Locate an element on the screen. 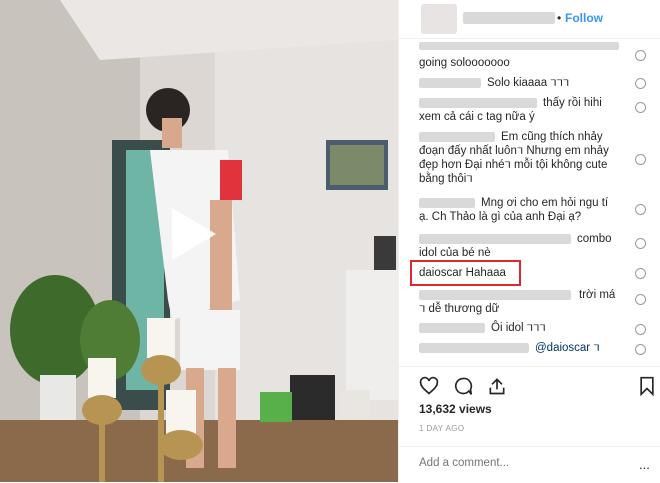 The height and width of the screenshot is (483, 660). post-header: • Follow is located at coordinates (529, 19).